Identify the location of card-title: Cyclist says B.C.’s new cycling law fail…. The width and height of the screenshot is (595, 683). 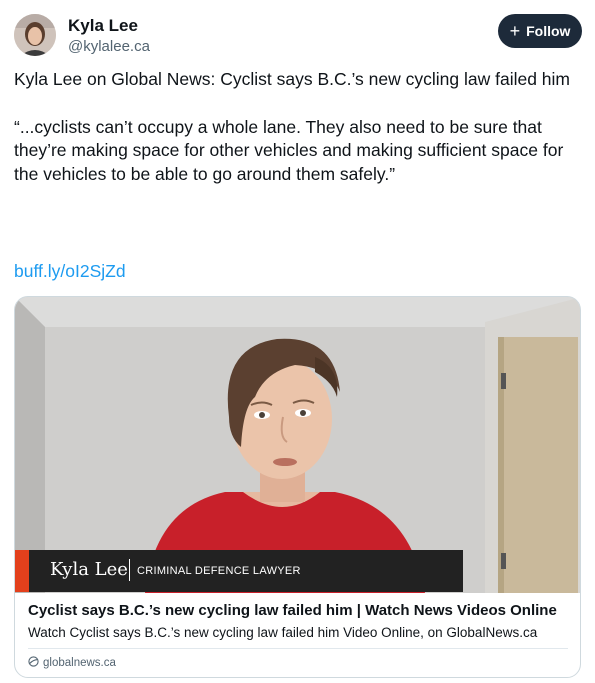
(292, 610).